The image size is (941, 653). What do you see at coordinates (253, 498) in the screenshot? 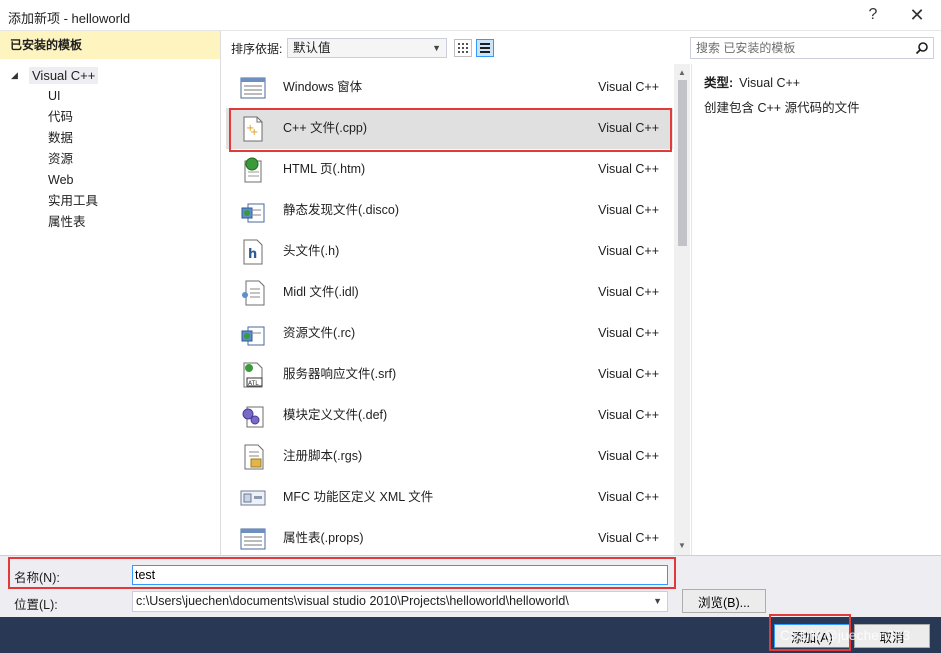
I see `ribbon-xml-icon` at bounding box center [253, 498].